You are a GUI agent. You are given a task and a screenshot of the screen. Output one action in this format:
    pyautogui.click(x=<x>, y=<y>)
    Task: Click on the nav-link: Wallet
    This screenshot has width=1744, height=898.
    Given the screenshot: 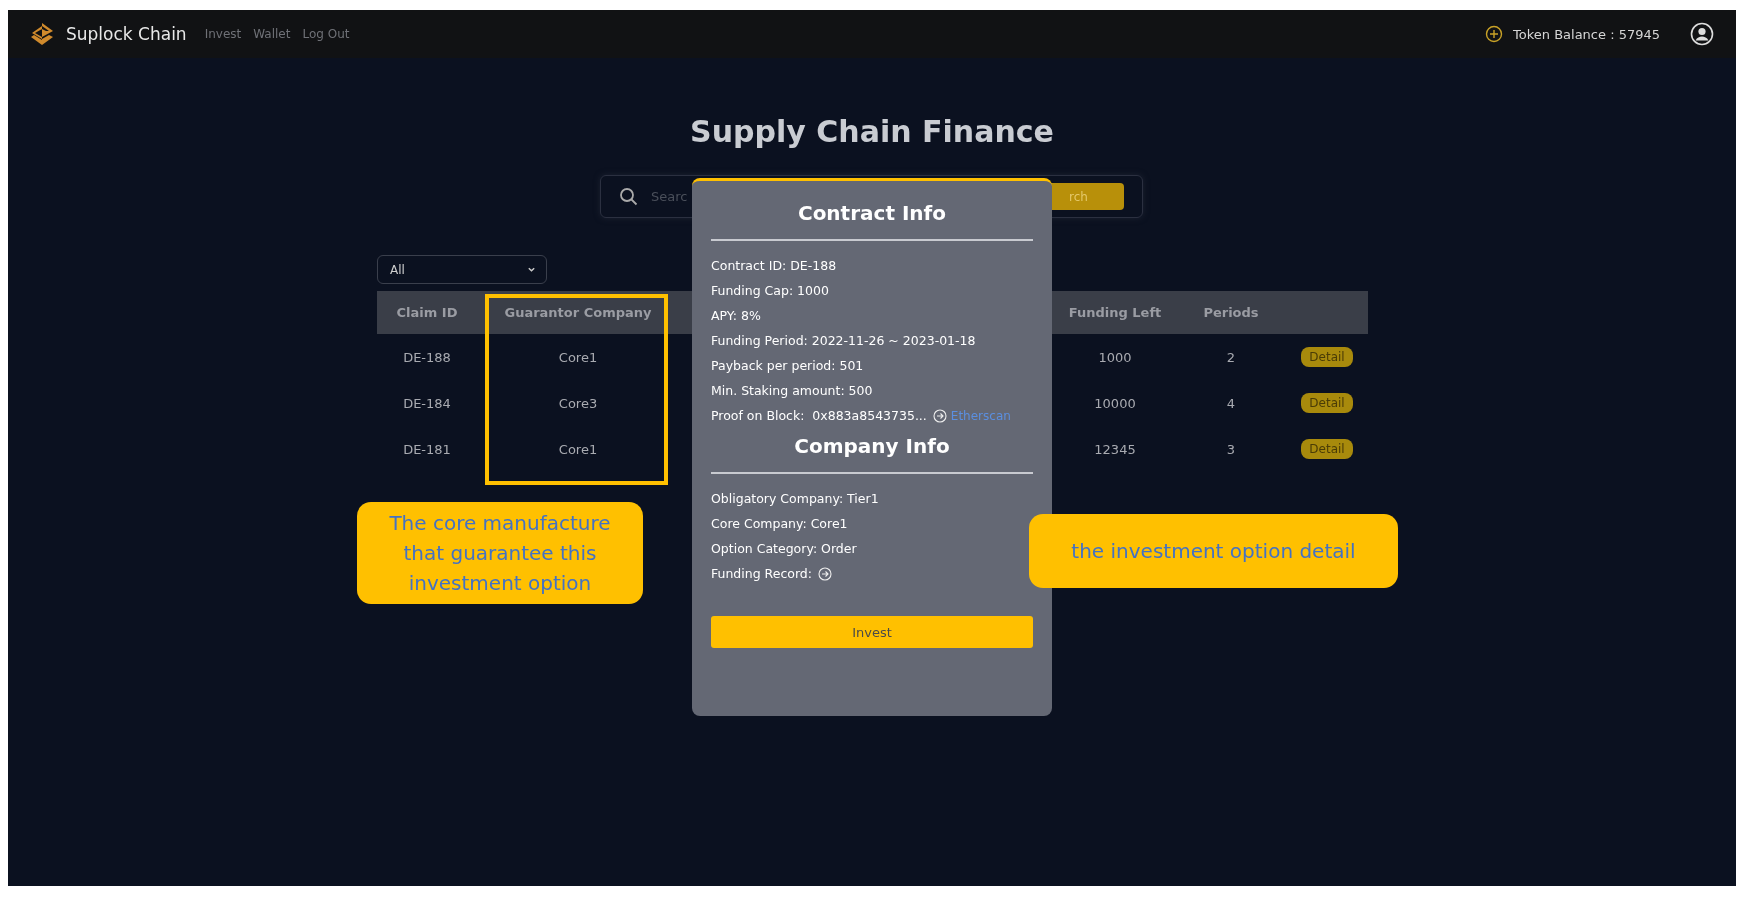 What is the action you would take?
    pyautogui.click(x=272, y=34)
    